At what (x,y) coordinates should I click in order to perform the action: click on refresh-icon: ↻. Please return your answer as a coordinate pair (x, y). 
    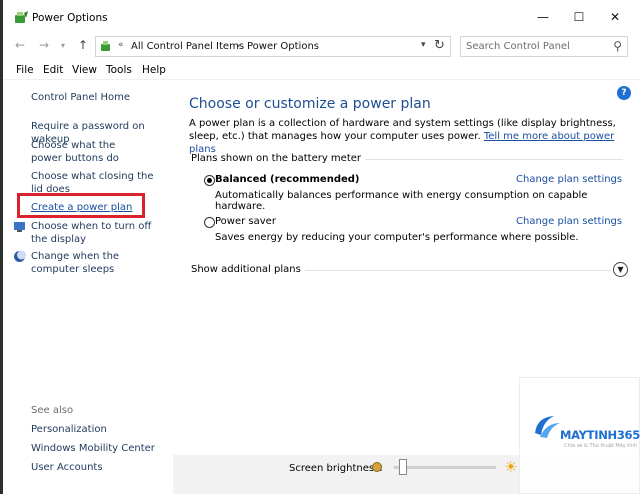
    Looking at the image, I should click on (439, 45).